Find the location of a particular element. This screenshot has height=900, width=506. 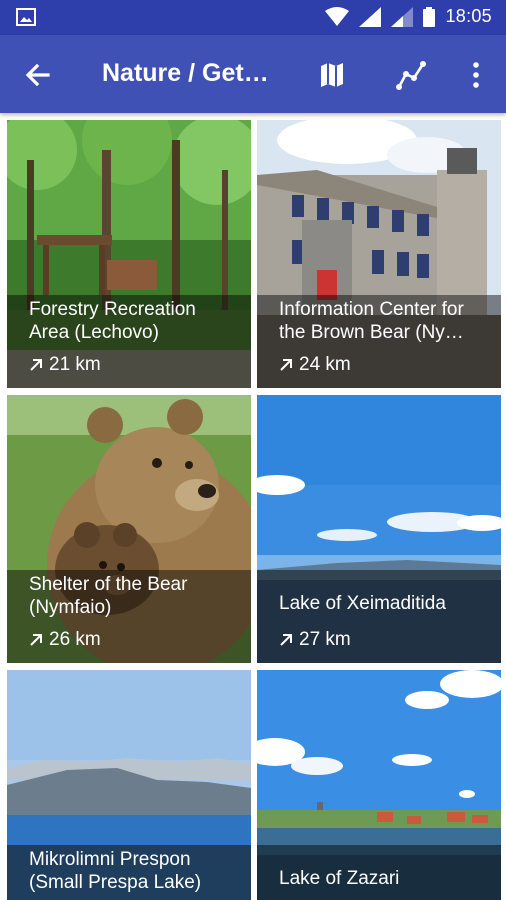

place-name: Lake of Xeimaditida is located at coordinates (362, 603).